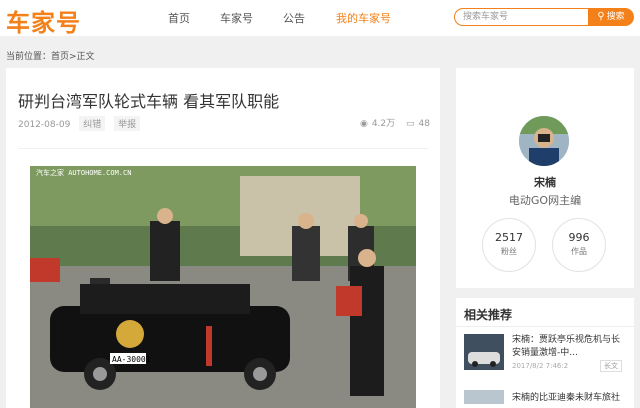  I want to click on article-meta: 2012-08-09 纠错 举报, so click(79, 123).